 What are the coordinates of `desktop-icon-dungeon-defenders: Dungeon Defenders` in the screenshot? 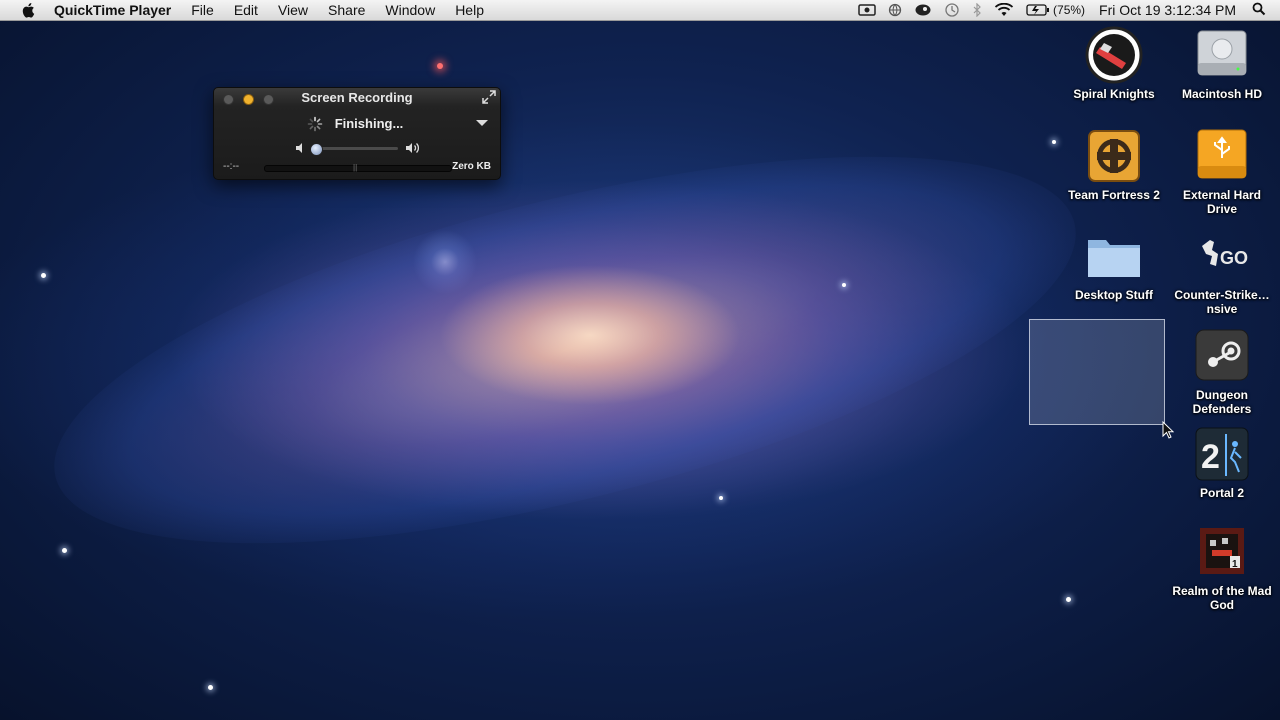 It's located at (1222, 371).